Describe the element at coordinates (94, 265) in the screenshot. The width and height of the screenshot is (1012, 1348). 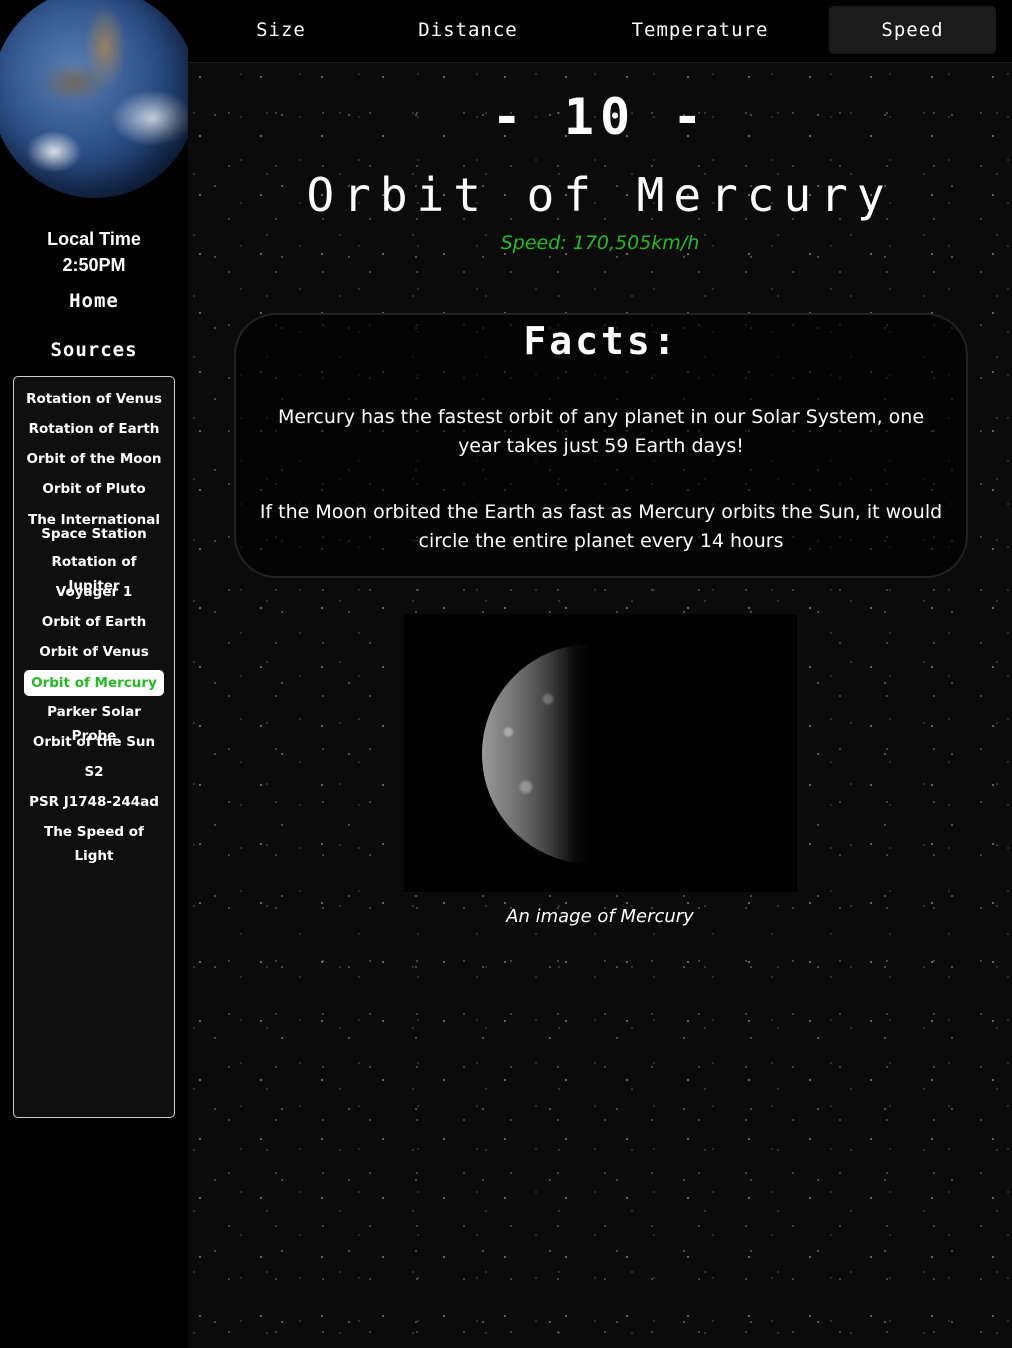
I see `local-time-value: 2:50PM` at that location.